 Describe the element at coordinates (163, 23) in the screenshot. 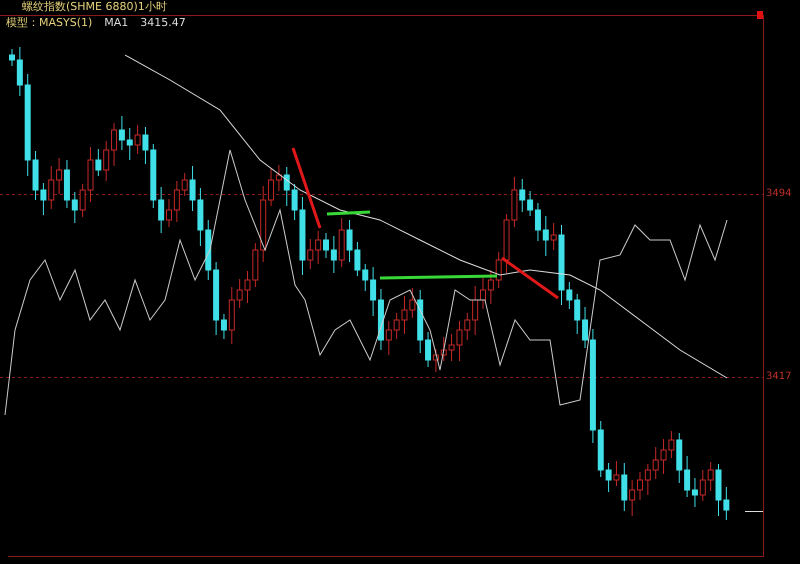

I see `ma-value: 3415.47` at that location.